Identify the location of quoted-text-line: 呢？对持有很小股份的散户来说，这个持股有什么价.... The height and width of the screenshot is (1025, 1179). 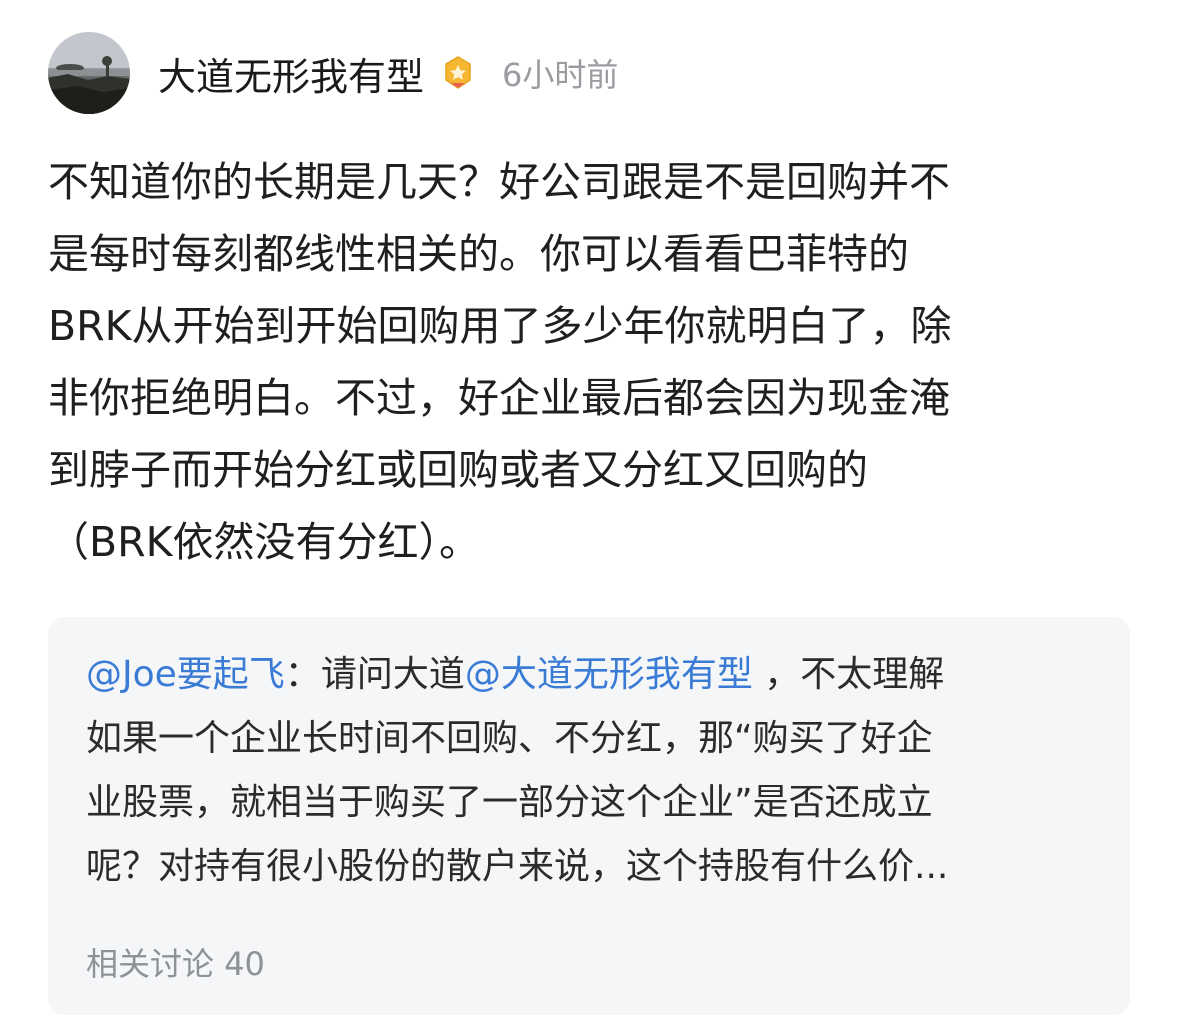
(517, 866).